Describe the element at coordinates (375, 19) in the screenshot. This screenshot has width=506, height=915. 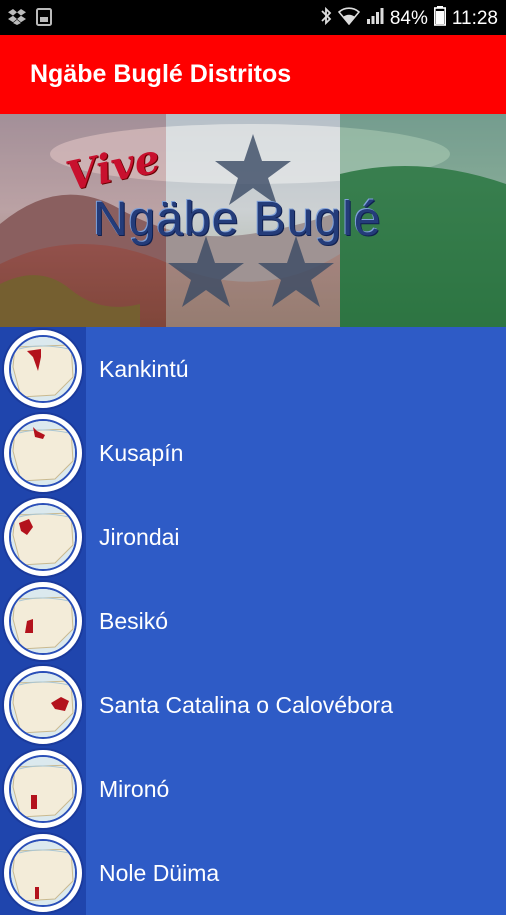
I see `signal-icon` at that location.